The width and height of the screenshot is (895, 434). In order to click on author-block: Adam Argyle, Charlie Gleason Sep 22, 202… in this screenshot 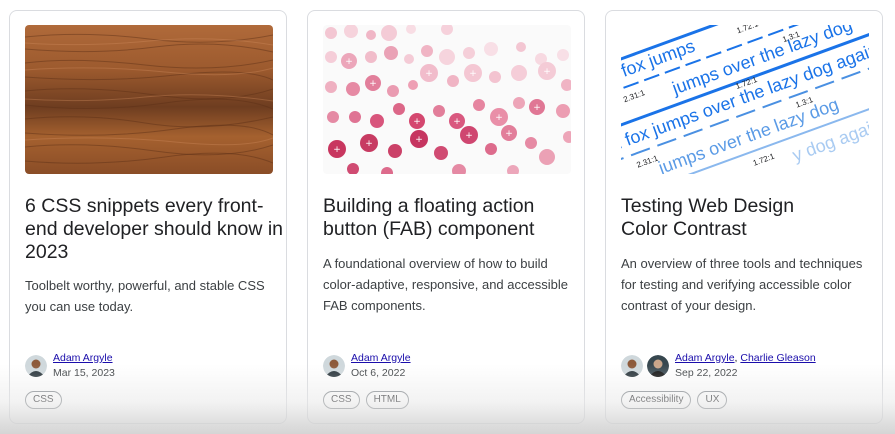, I will do `click(718, 366)`.